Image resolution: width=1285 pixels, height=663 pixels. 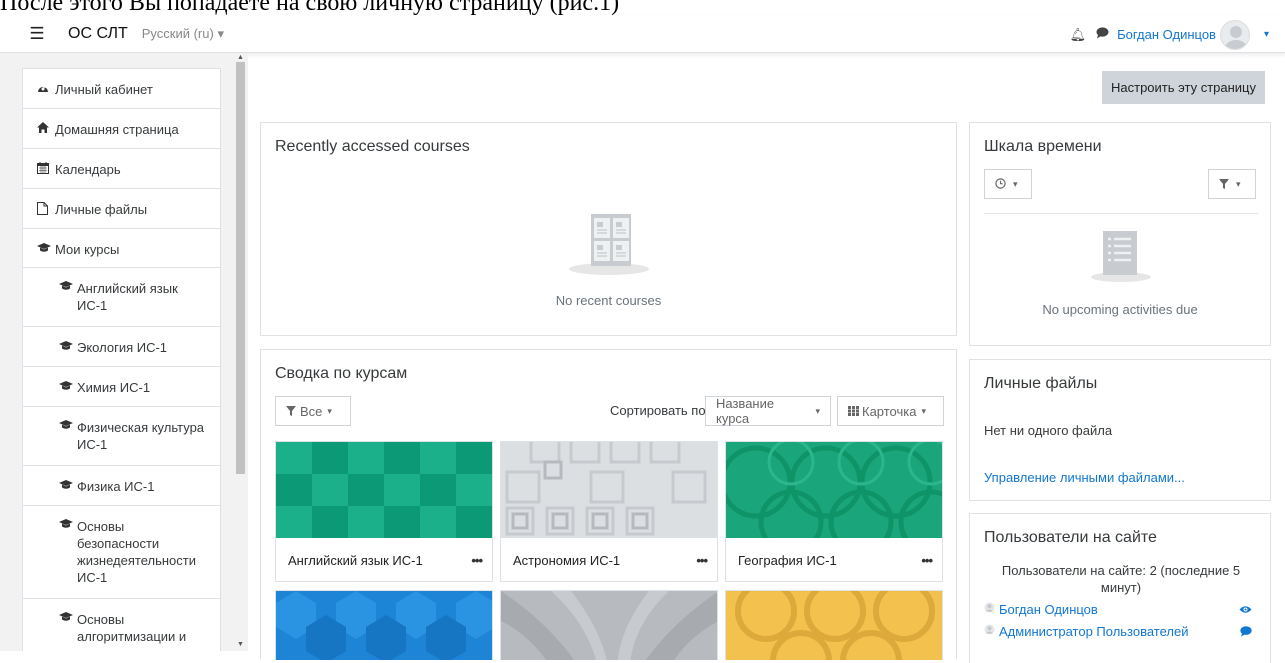 I want to click on clock-icon, so click(x=1000, y=184).